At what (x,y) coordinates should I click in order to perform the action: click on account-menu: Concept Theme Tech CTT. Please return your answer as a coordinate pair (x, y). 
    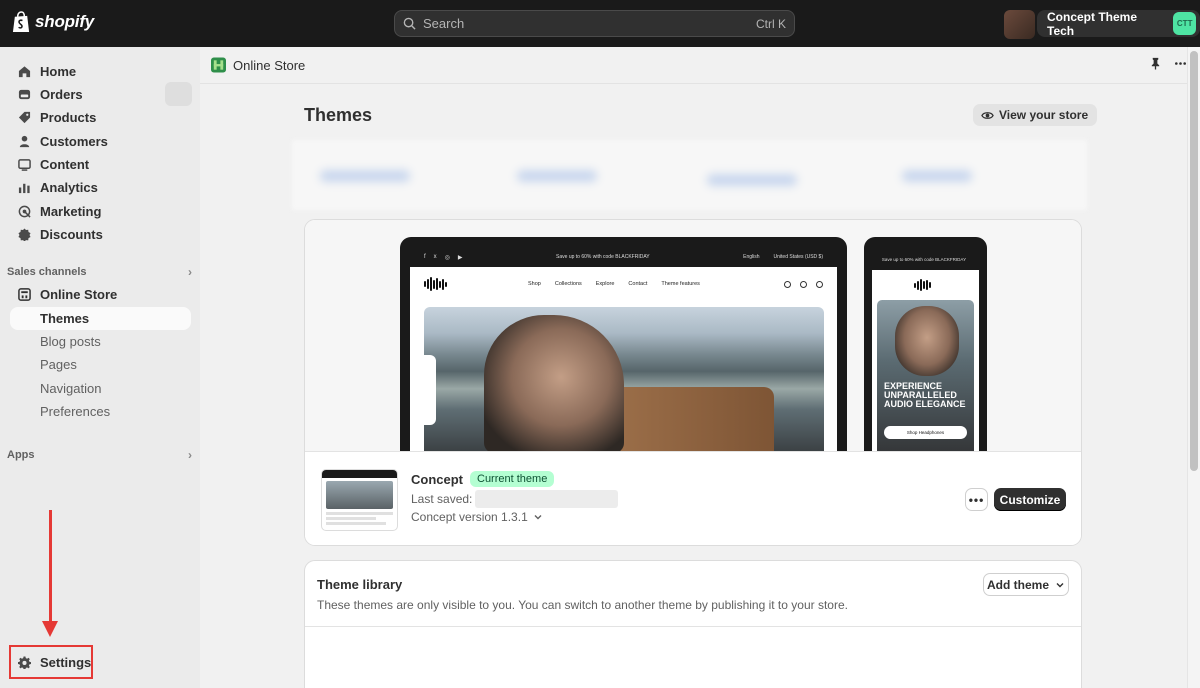
    Looking at the image, I should click on (1118, 23).